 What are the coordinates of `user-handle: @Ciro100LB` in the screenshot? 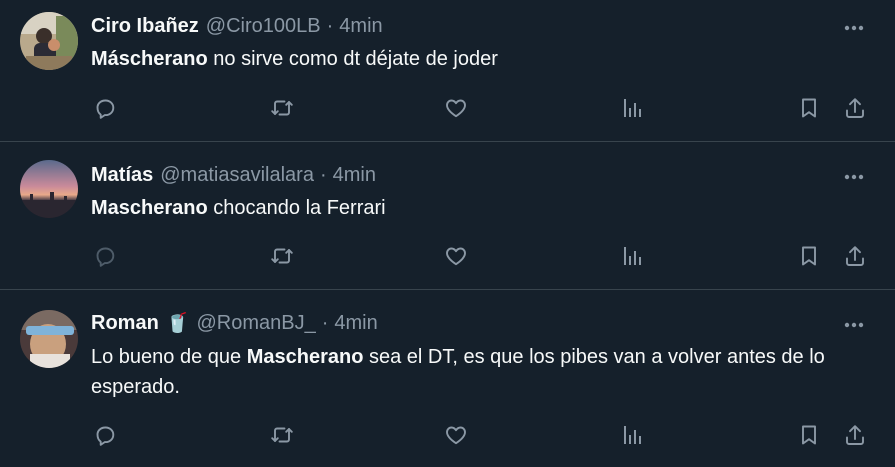 It's located at (263, 26).